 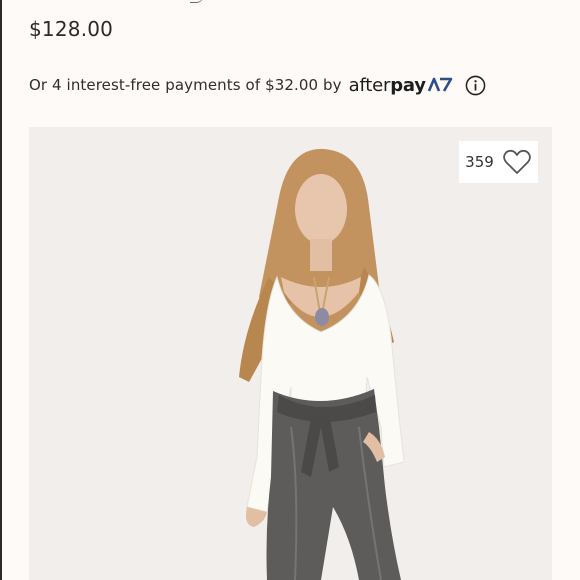 What do you see at coordinates (408, 85) in the screenshot?
I see `afterpay-logo-pay: pay` at bounding box center [408, 85].